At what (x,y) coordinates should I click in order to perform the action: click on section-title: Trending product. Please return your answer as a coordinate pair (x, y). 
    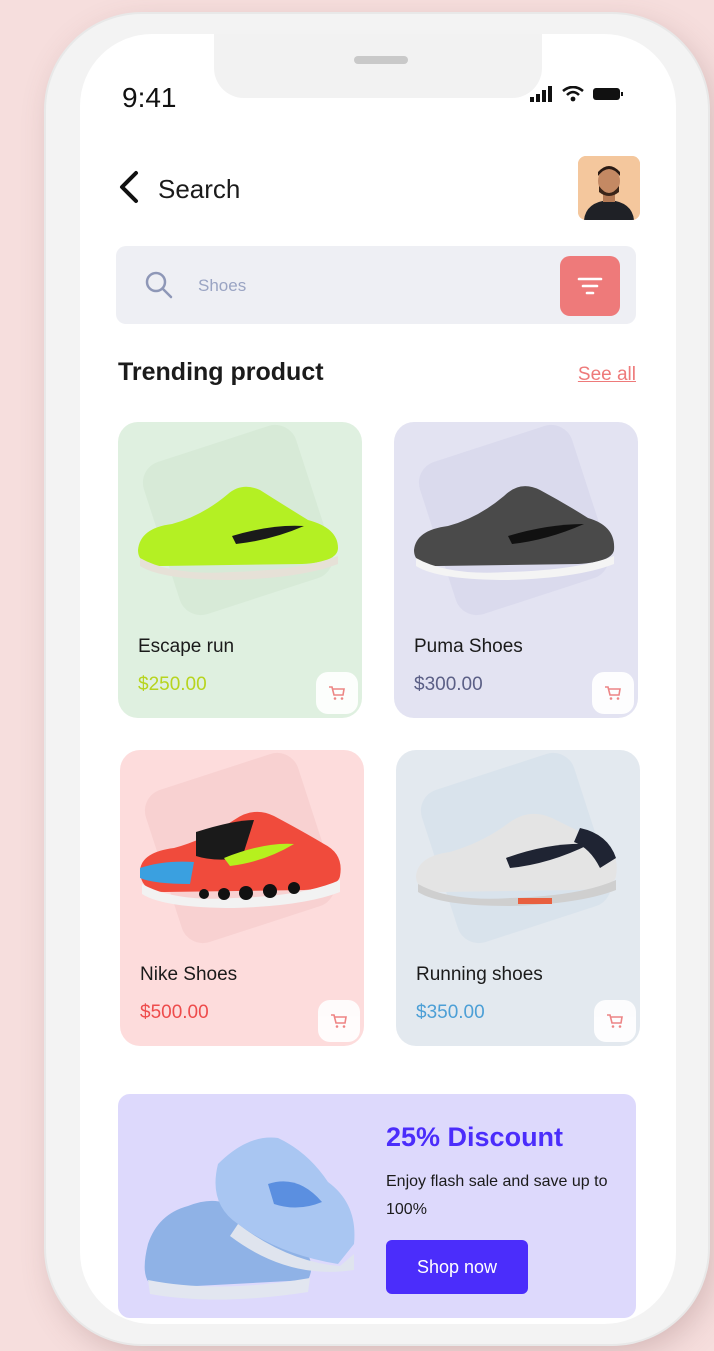
    Looking at the image, I should click on (221, 372).